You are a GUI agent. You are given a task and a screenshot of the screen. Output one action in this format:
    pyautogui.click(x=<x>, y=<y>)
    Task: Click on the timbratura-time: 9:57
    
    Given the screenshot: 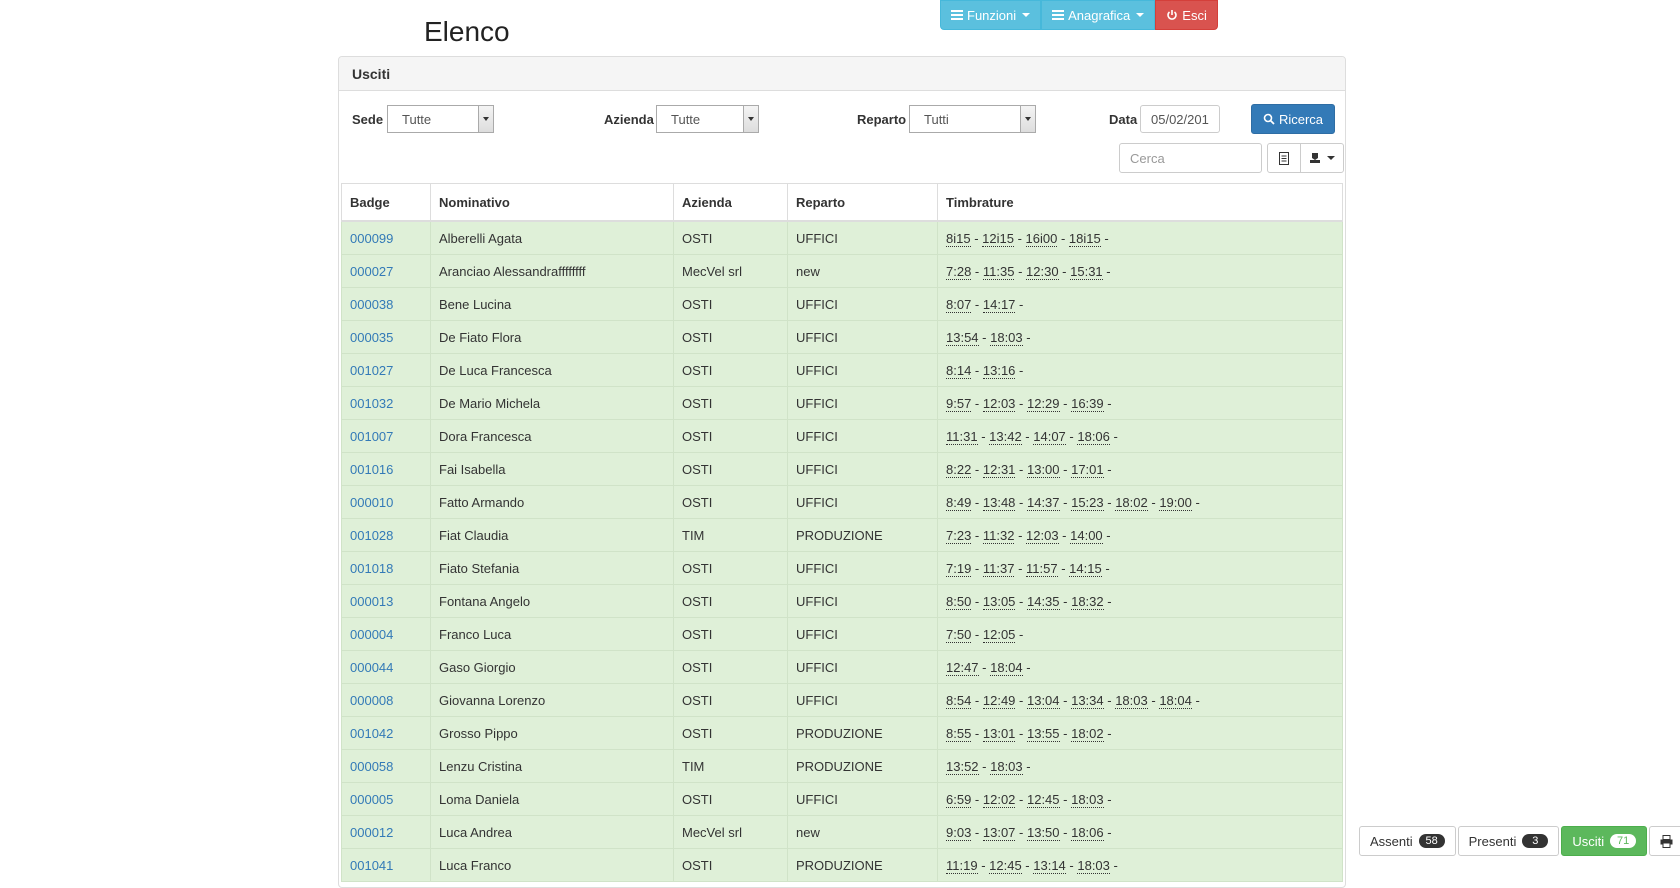 What is the action you would take?
    pyautogui.click(x=959, y=403)
    